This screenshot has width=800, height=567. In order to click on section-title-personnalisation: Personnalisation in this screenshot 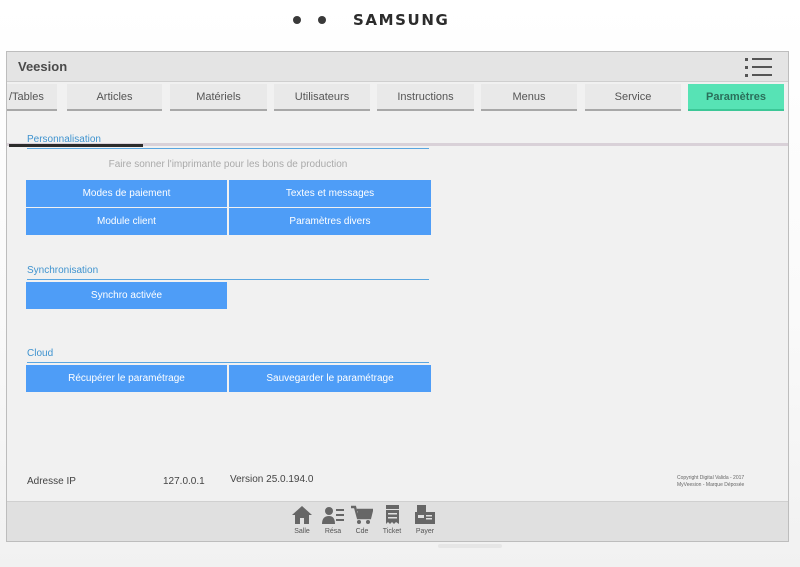, I will do `click(64, 139)`.